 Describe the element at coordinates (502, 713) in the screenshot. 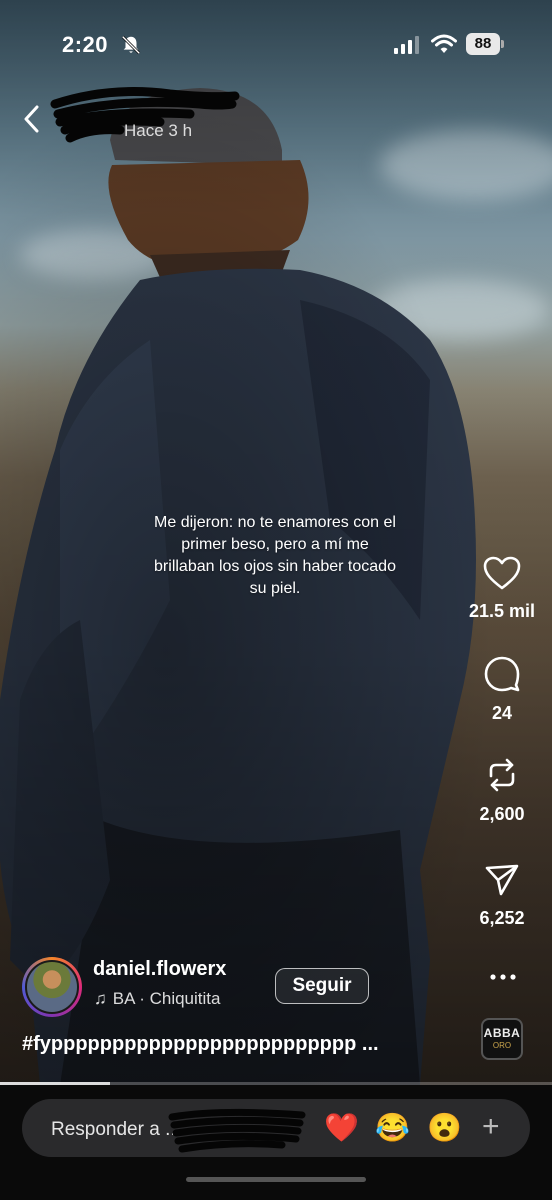

I see `comment-count: 24` at that location.